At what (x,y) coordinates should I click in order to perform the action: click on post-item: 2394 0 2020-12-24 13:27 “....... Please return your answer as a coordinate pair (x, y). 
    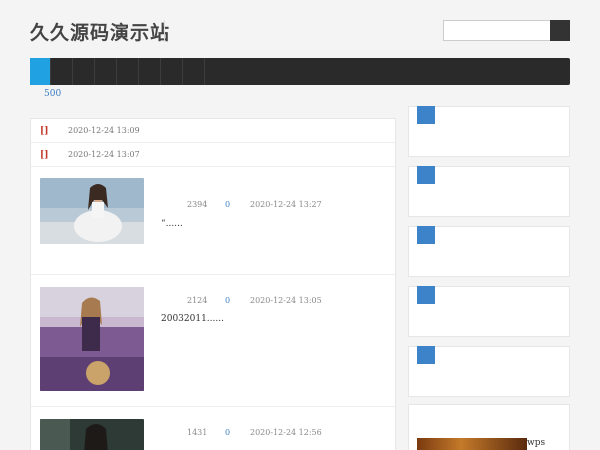
    Looking at the image, I should click on (213, 221).